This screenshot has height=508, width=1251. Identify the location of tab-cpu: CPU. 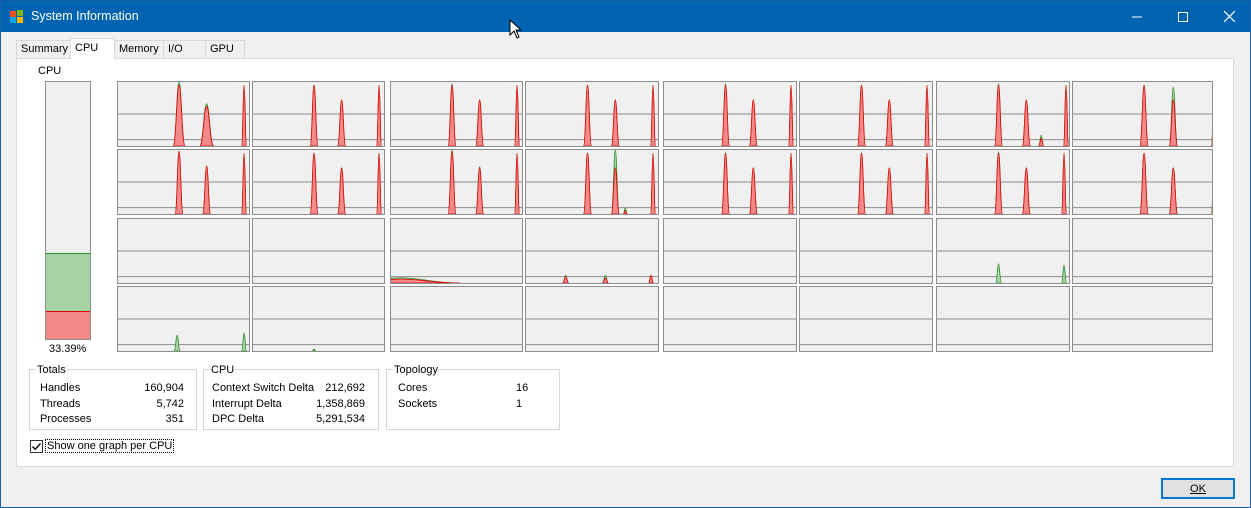
(92, 48).